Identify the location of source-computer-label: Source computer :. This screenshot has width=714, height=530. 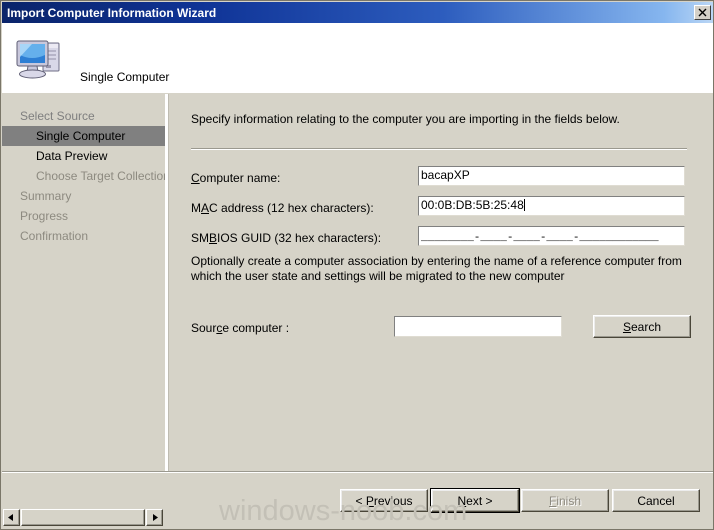
(240, 328).